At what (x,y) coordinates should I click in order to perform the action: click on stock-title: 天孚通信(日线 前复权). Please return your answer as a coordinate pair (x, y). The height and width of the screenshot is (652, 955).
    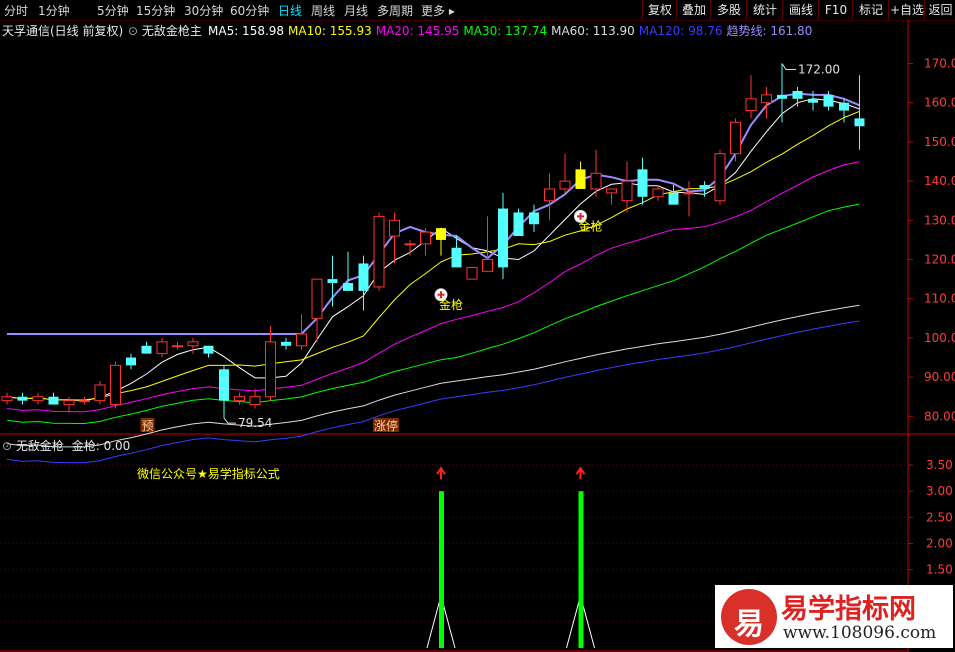
    Looking at the image, I should click on (63, 31).